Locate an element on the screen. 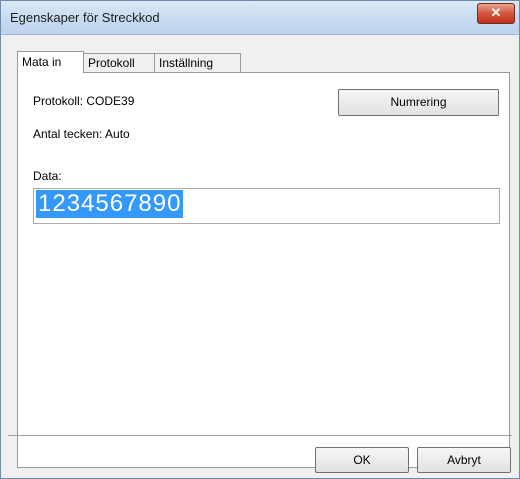 The image size is (520, 479). cancel-button: Avbryt is located at coordinates (464, 460).